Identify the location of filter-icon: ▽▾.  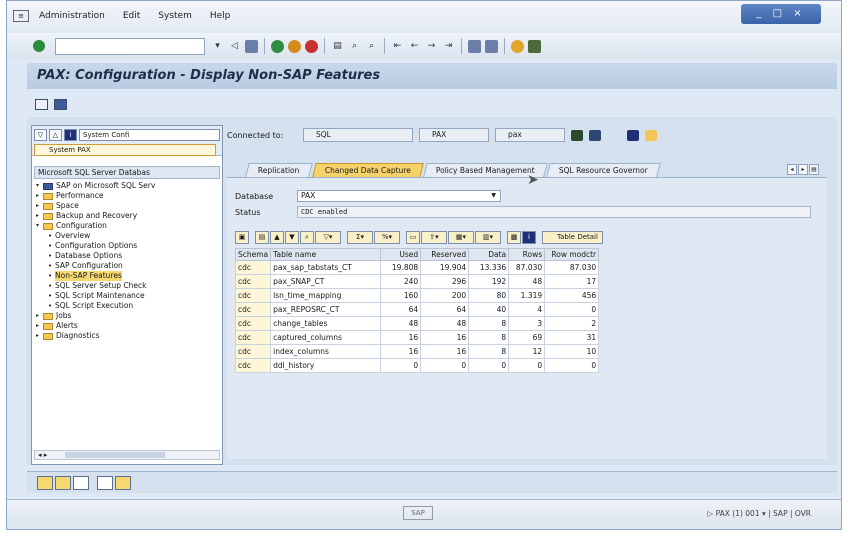
(328, 237).